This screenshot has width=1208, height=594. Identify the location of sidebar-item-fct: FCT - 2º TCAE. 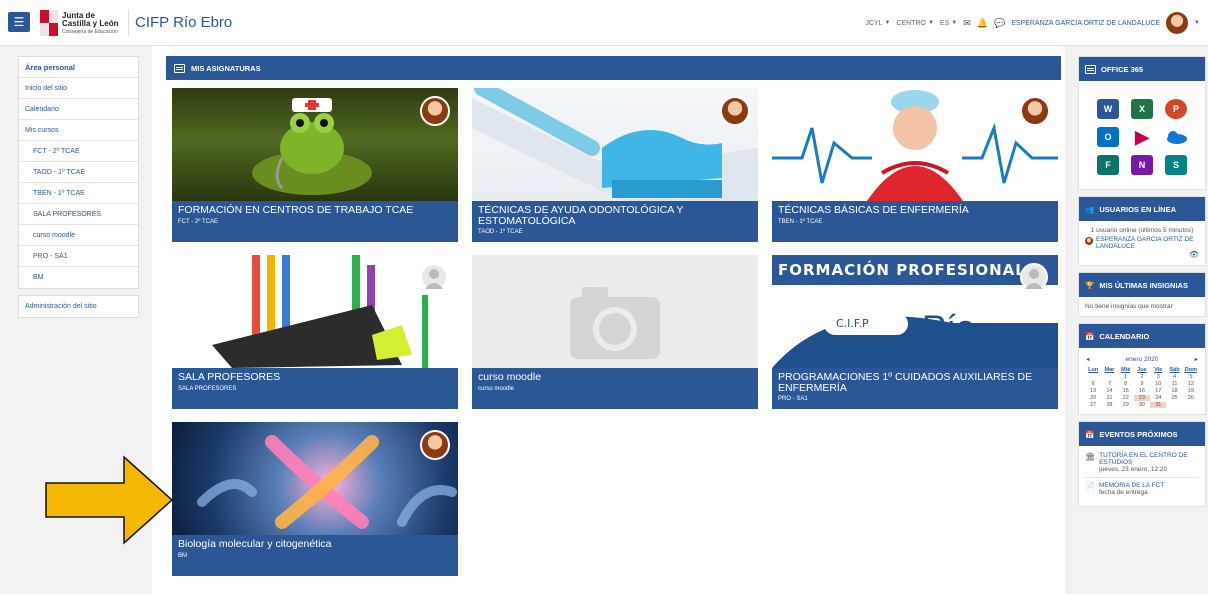
(78, 151).